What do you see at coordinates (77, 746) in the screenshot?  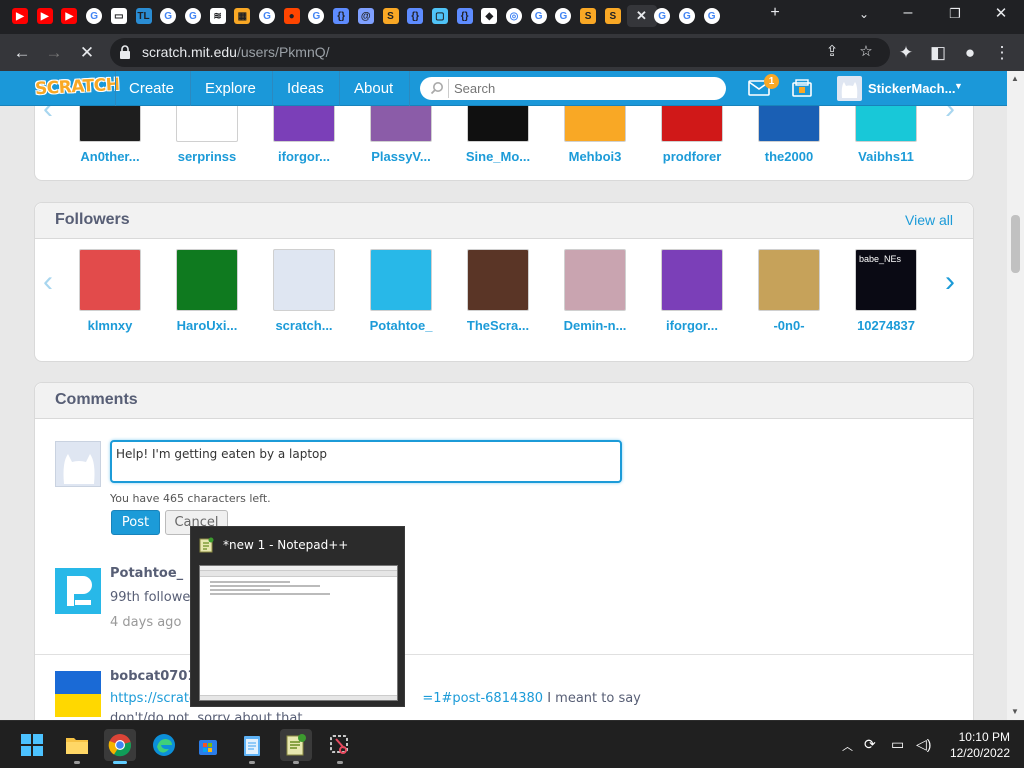 I see `taskbar-file-explorer` at bounding box center [77, 746].